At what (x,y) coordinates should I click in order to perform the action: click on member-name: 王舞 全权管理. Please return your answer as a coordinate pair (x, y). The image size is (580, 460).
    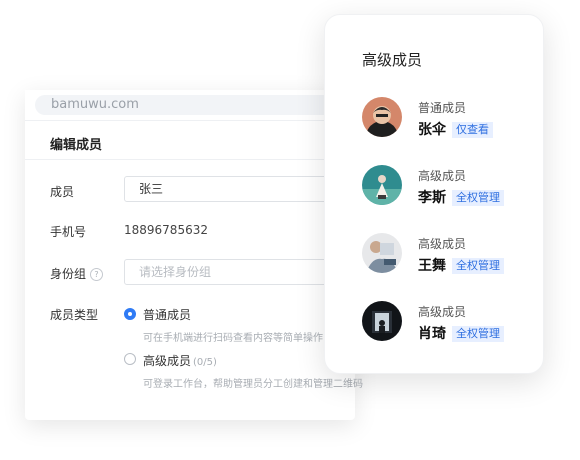
    Looking at the image, I should click on (461, 265).